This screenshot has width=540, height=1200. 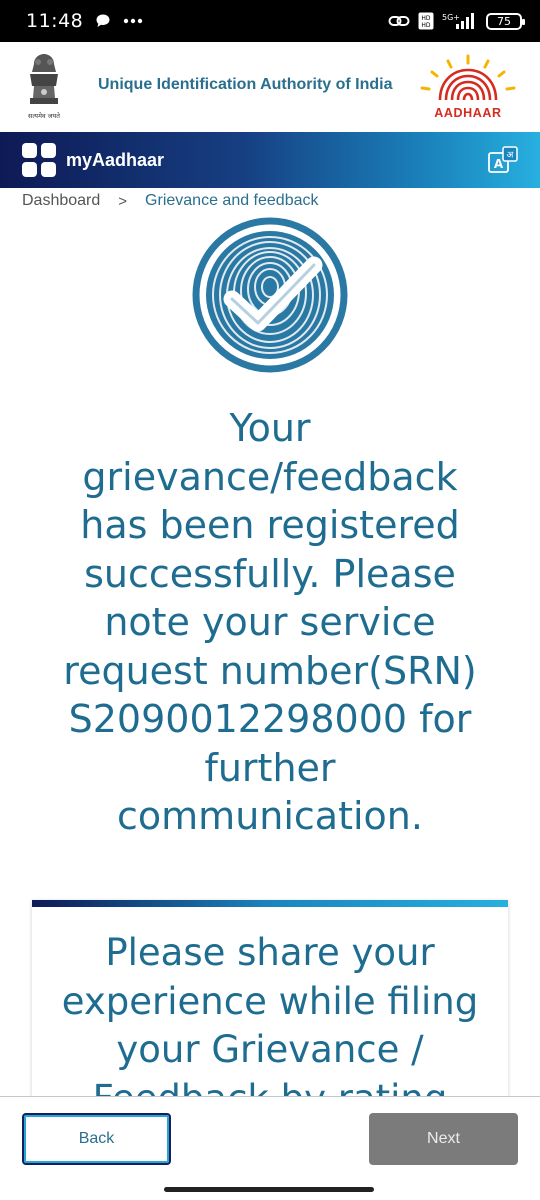 I want to click on feedback-line: your Grievance /, so click(x=270, y=1049).